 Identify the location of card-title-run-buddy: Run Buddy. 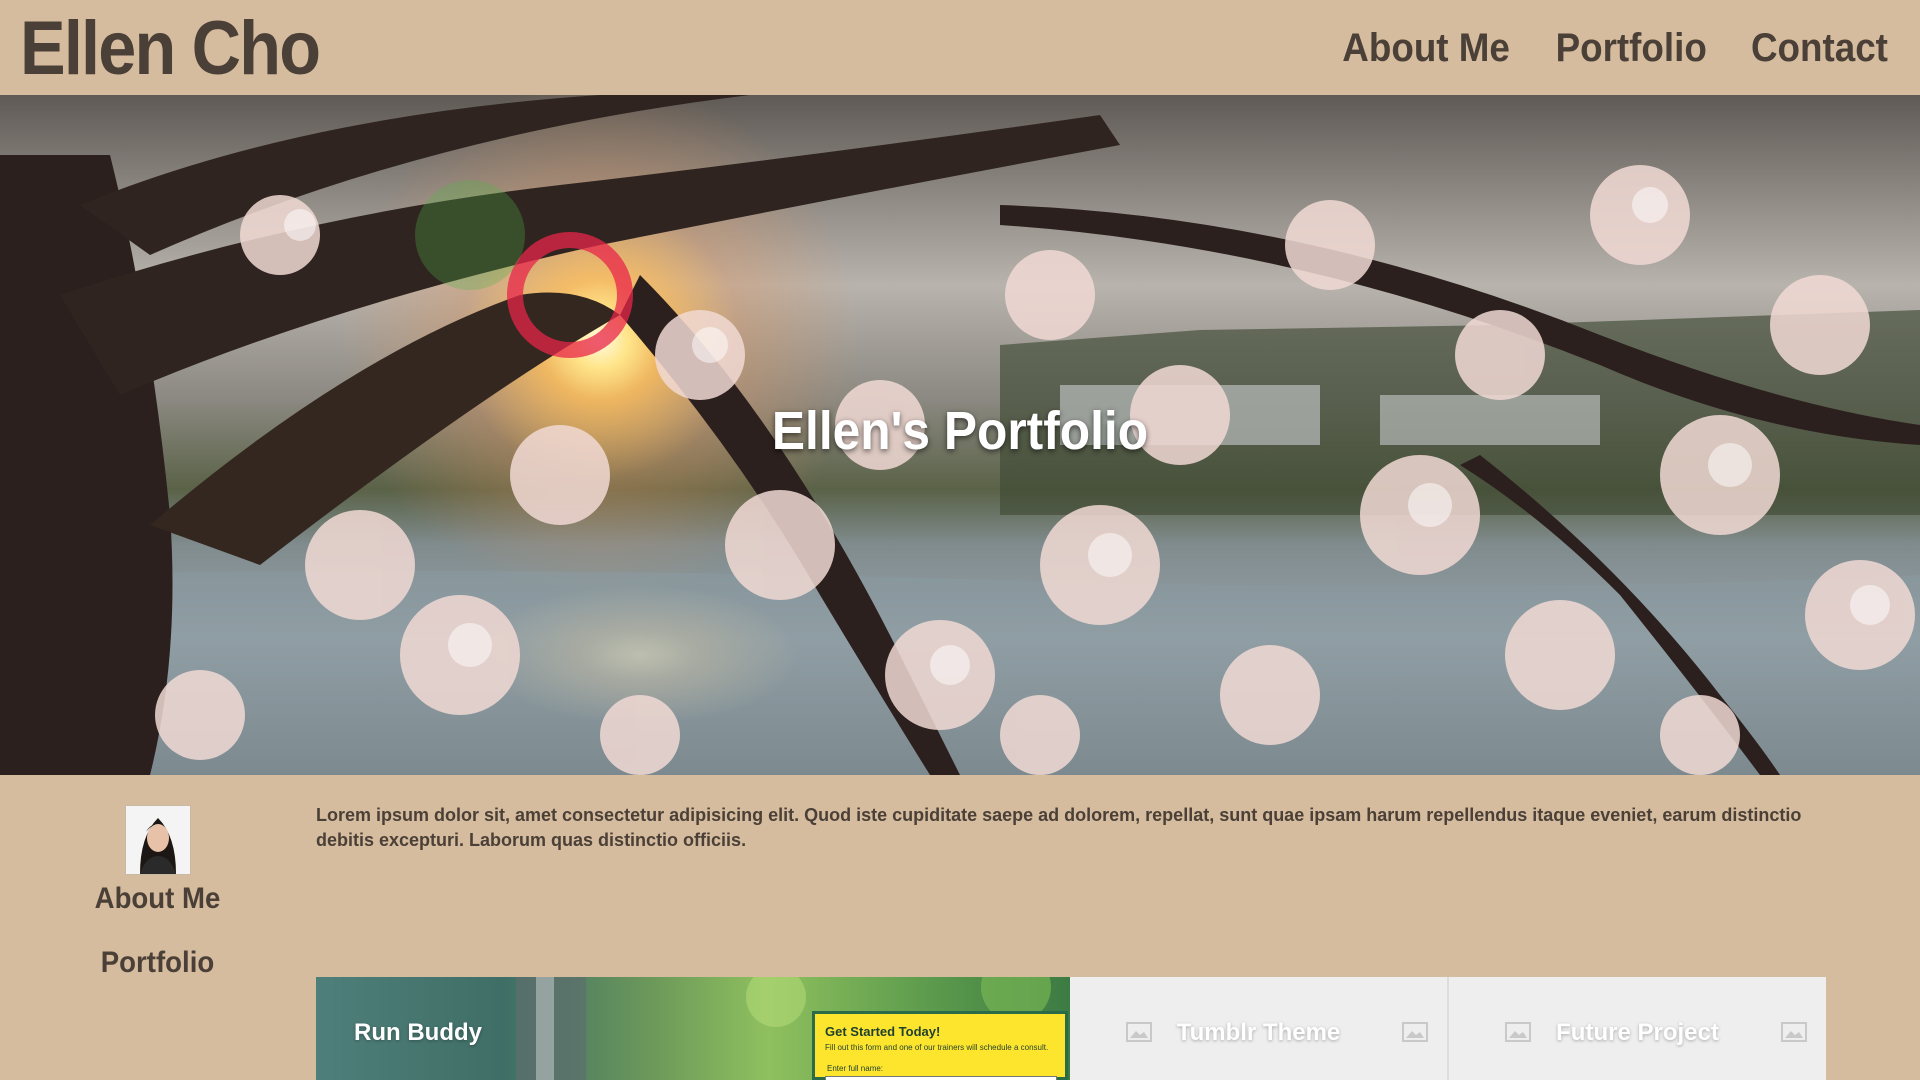
(418, 1032).